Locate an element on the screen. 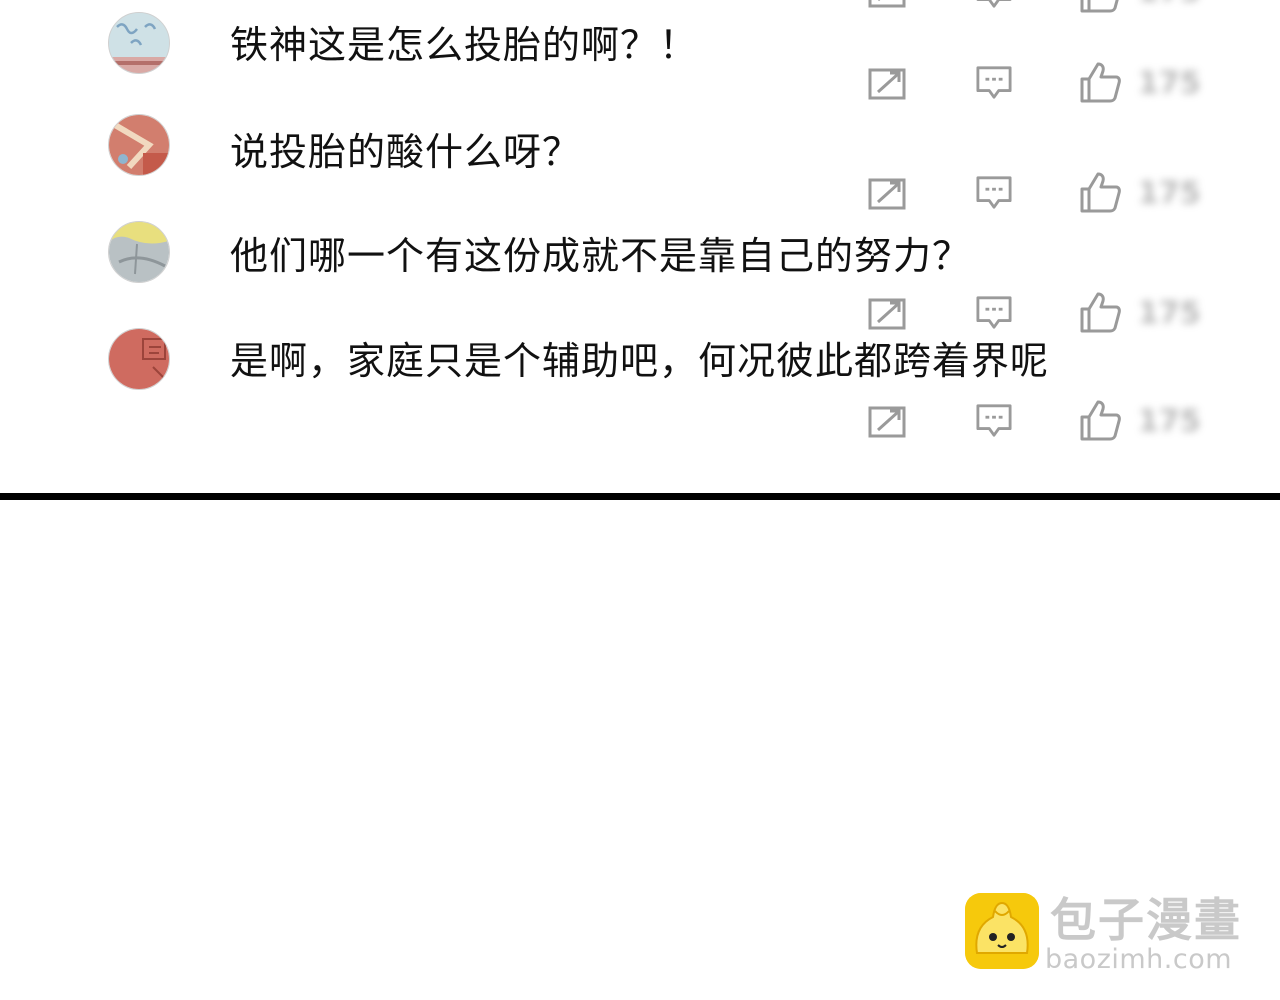  watermark: 包子漫畫 baozimh.com is located at coordinates (1115, 935).